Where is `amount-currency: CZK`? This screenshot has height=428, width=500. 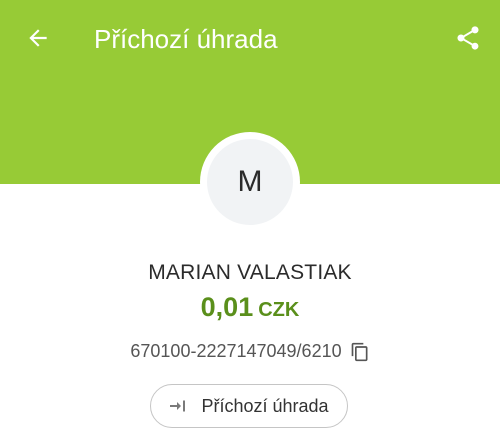
amount-currency: CZK is located at coordinates (279, 310).